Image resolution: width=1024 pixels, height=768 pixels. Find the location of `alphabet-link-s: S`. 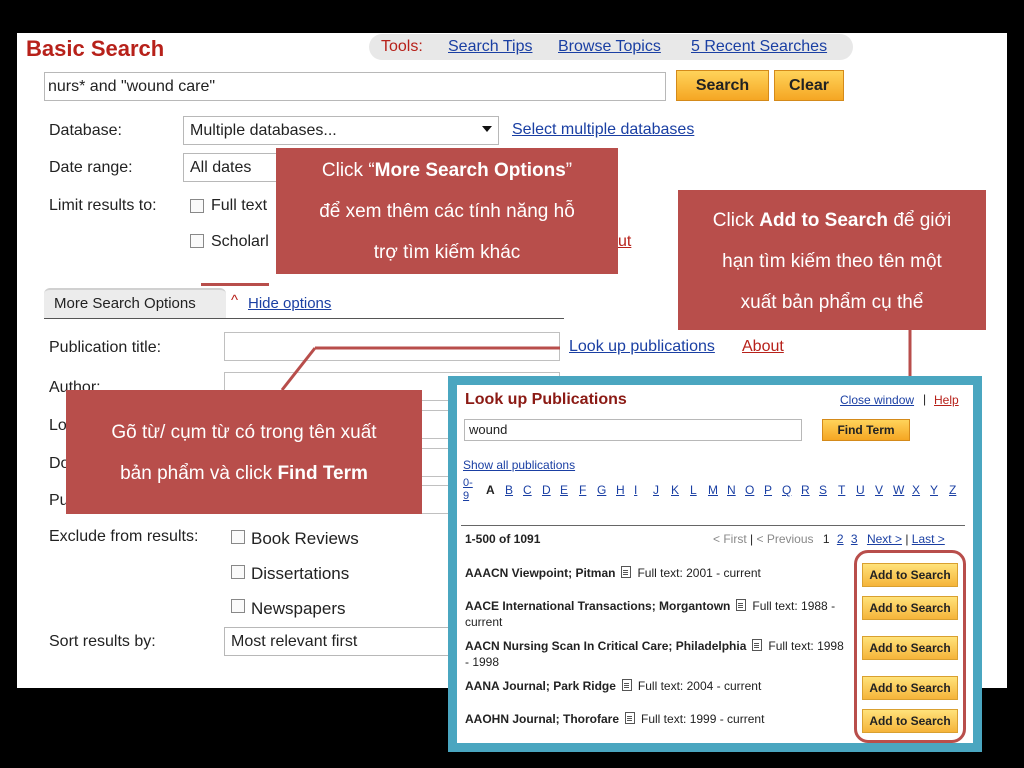

alphabet-link-s: S is located at coordinates (823, 490).